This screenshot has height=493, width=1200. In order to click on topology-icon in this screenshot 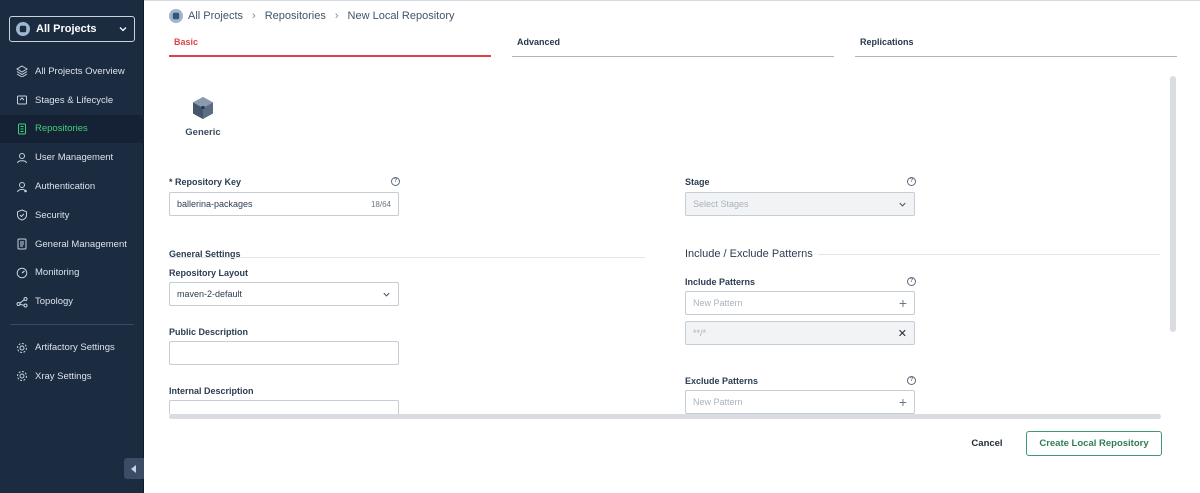, I will do `click(22, 302)`.